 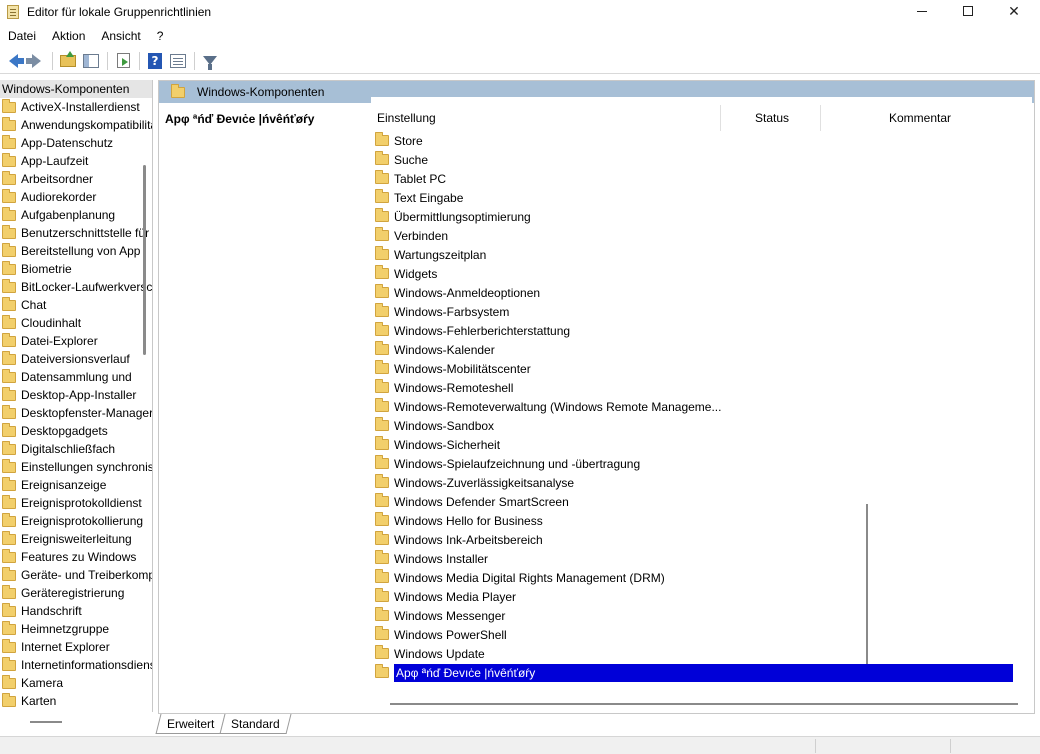 What do you see at coordinates (76, 431) in the screenshot?
I see `tree-item: Desktopgadgets` at bounding box center [76, 431].